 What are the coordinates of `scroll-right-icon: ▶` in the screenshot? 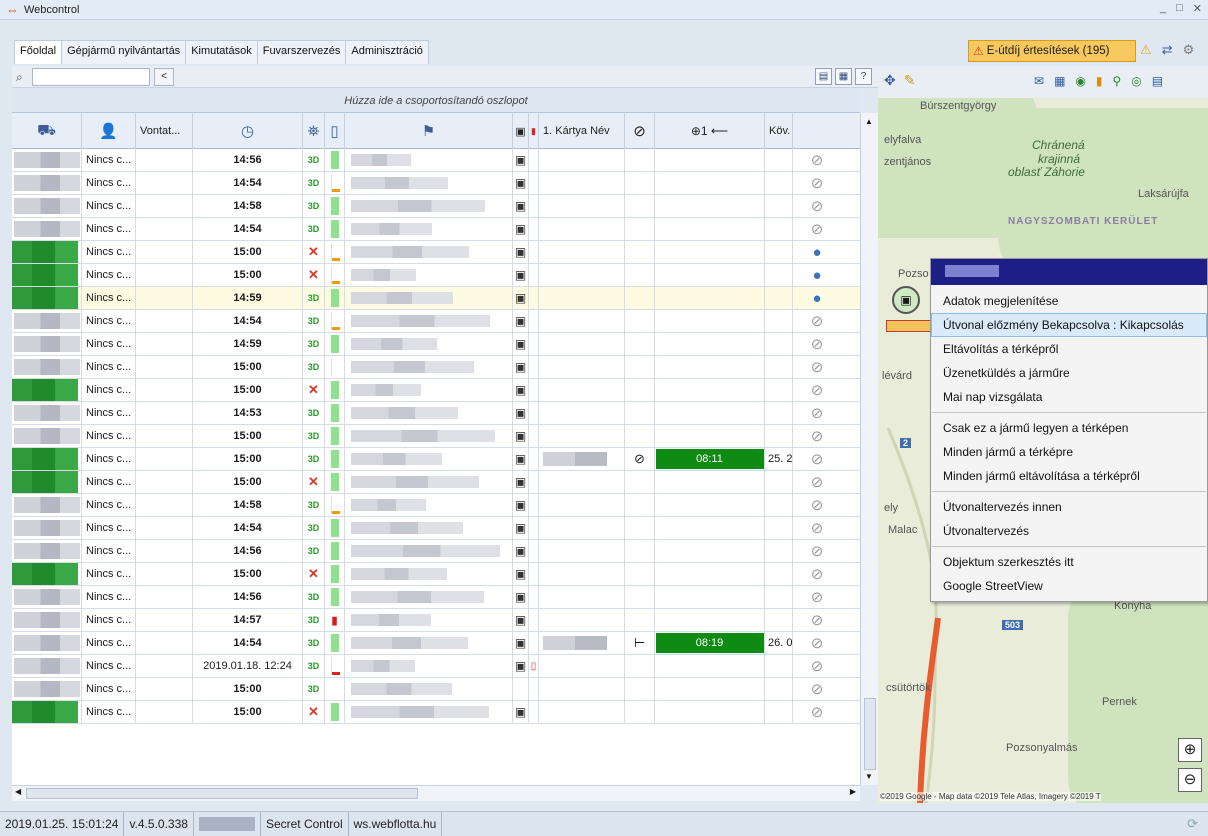 It's located at (853, 791).